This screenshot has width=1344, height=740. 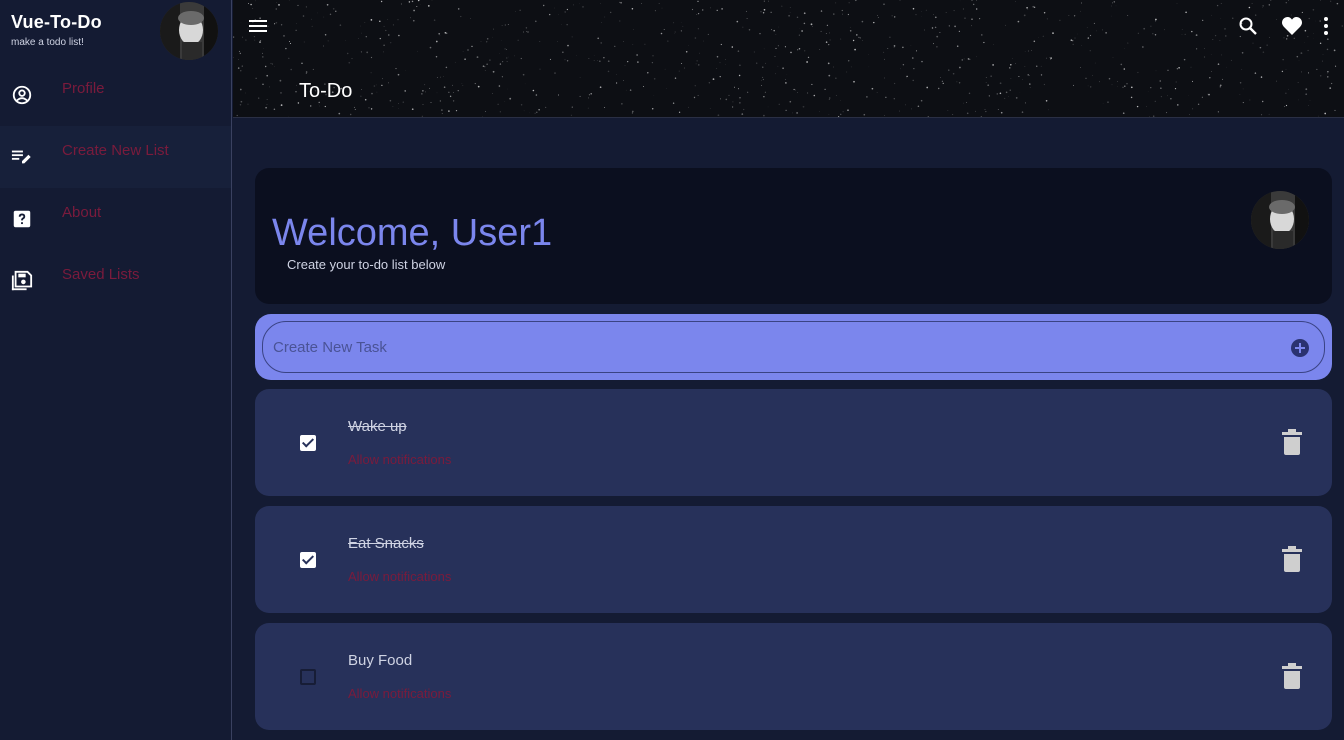 I want to click on help-box-icon, so click(x=22, y=219).